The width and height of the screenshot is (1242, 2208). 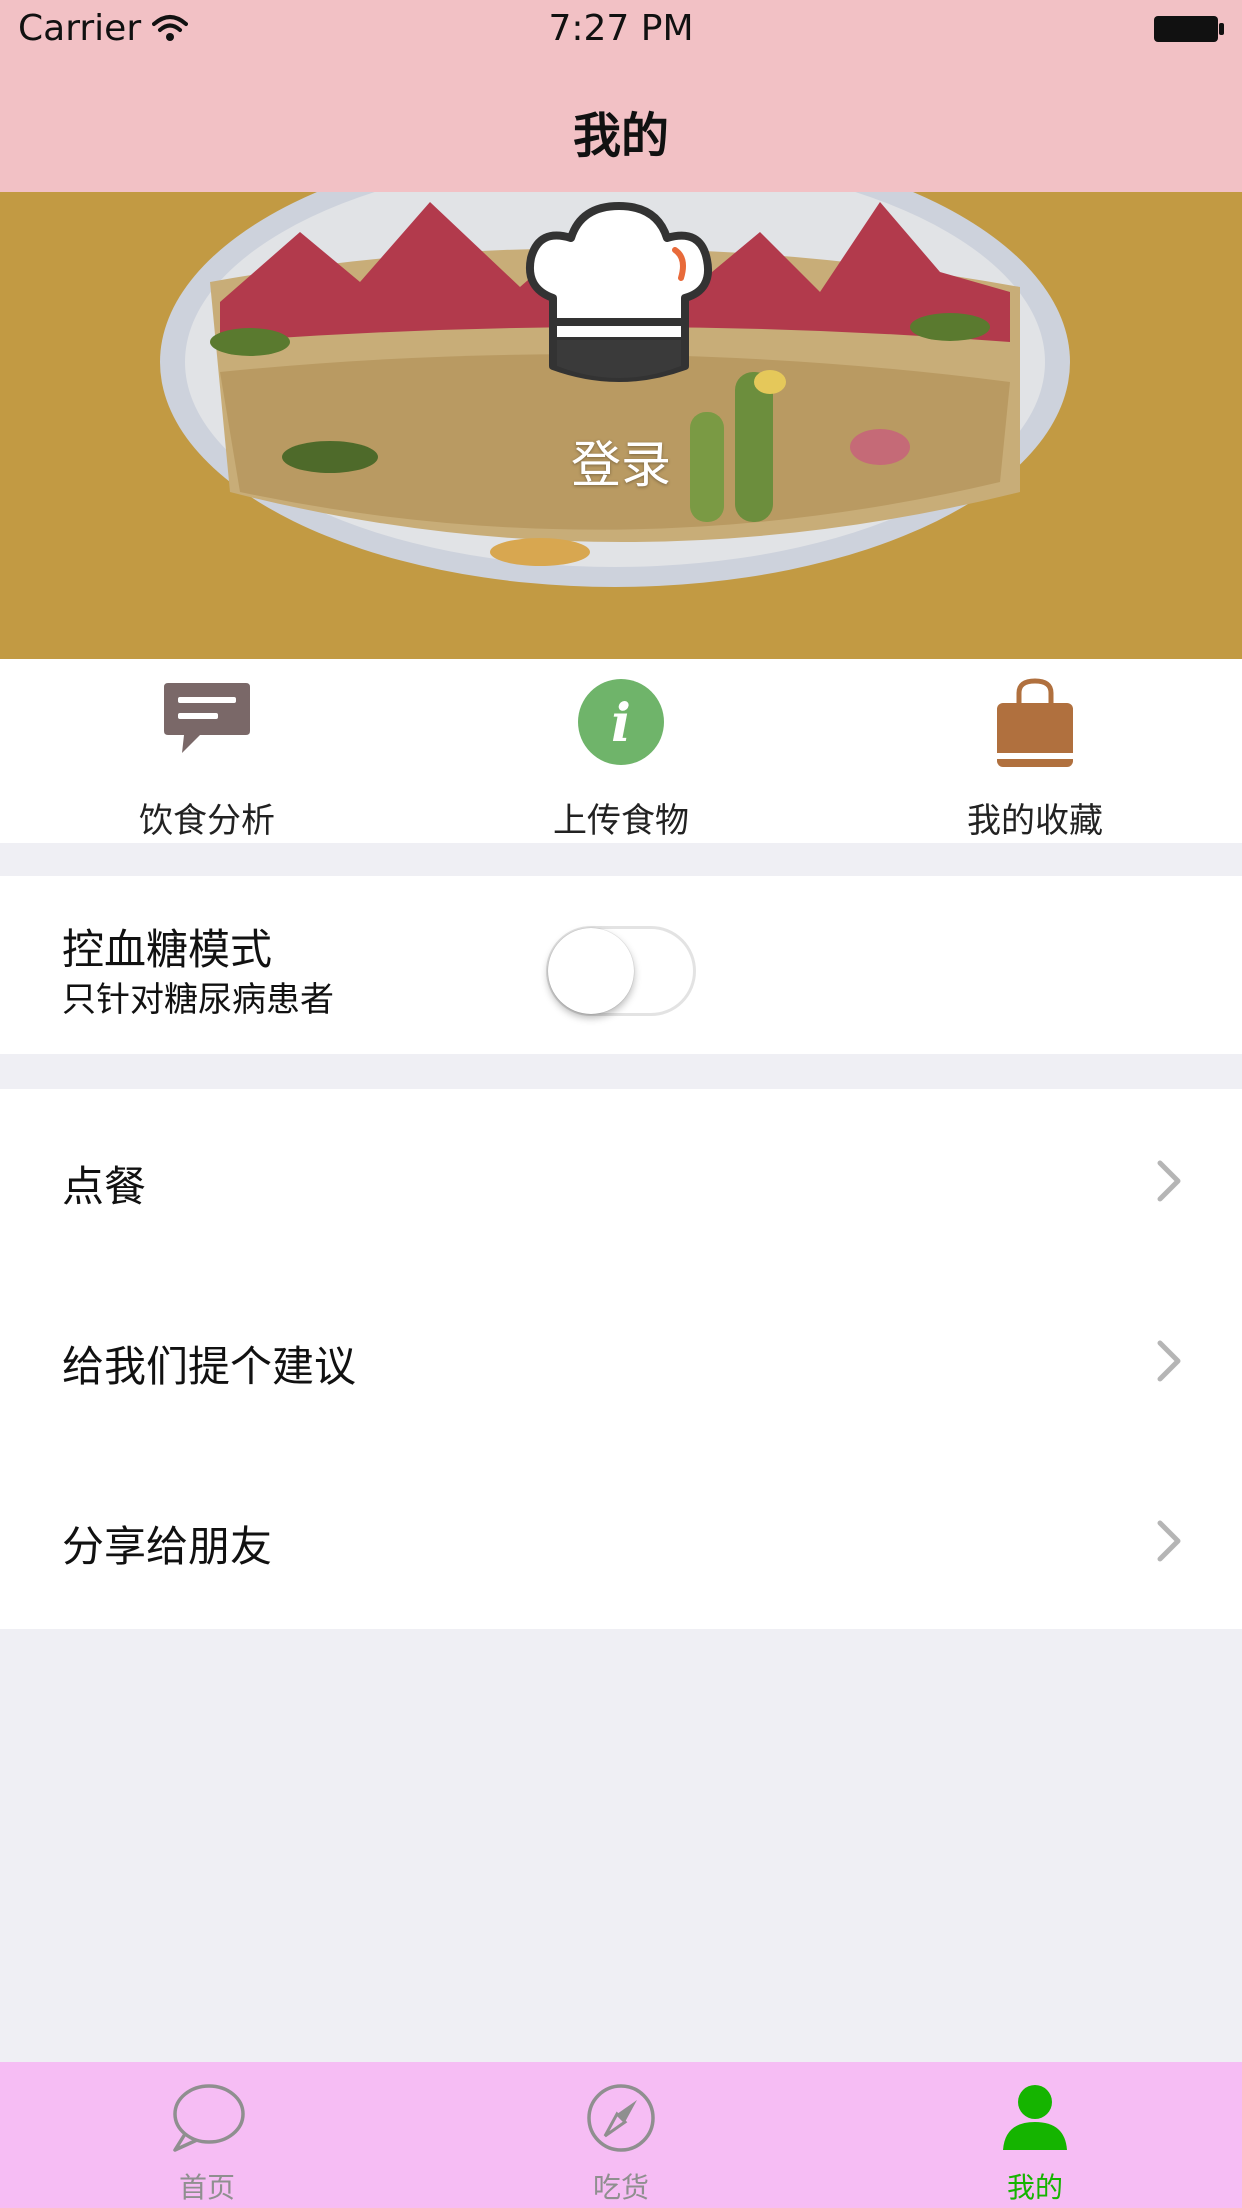 I want to click on glucose-mode-subtitle: 只针对糖尿病患者, so click(x=198, y=1000).